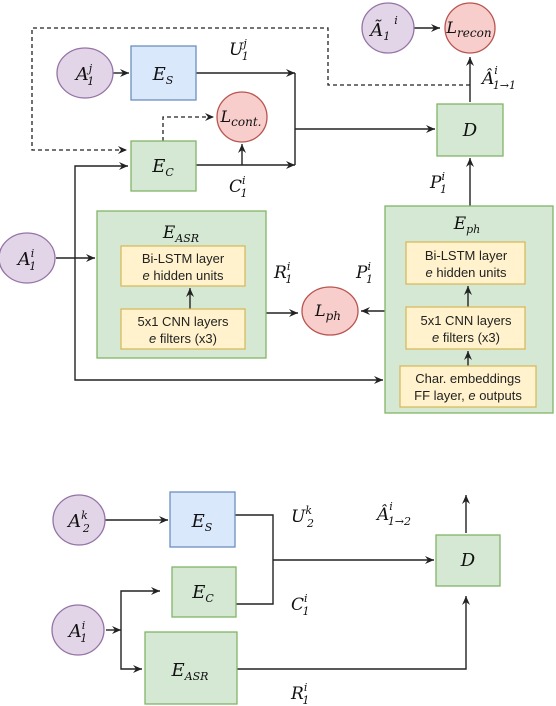 The image size is (556, 706). Describe the element at coordinates (254, 559) in the screenshot. I see `merge-bar-inference` at that location.